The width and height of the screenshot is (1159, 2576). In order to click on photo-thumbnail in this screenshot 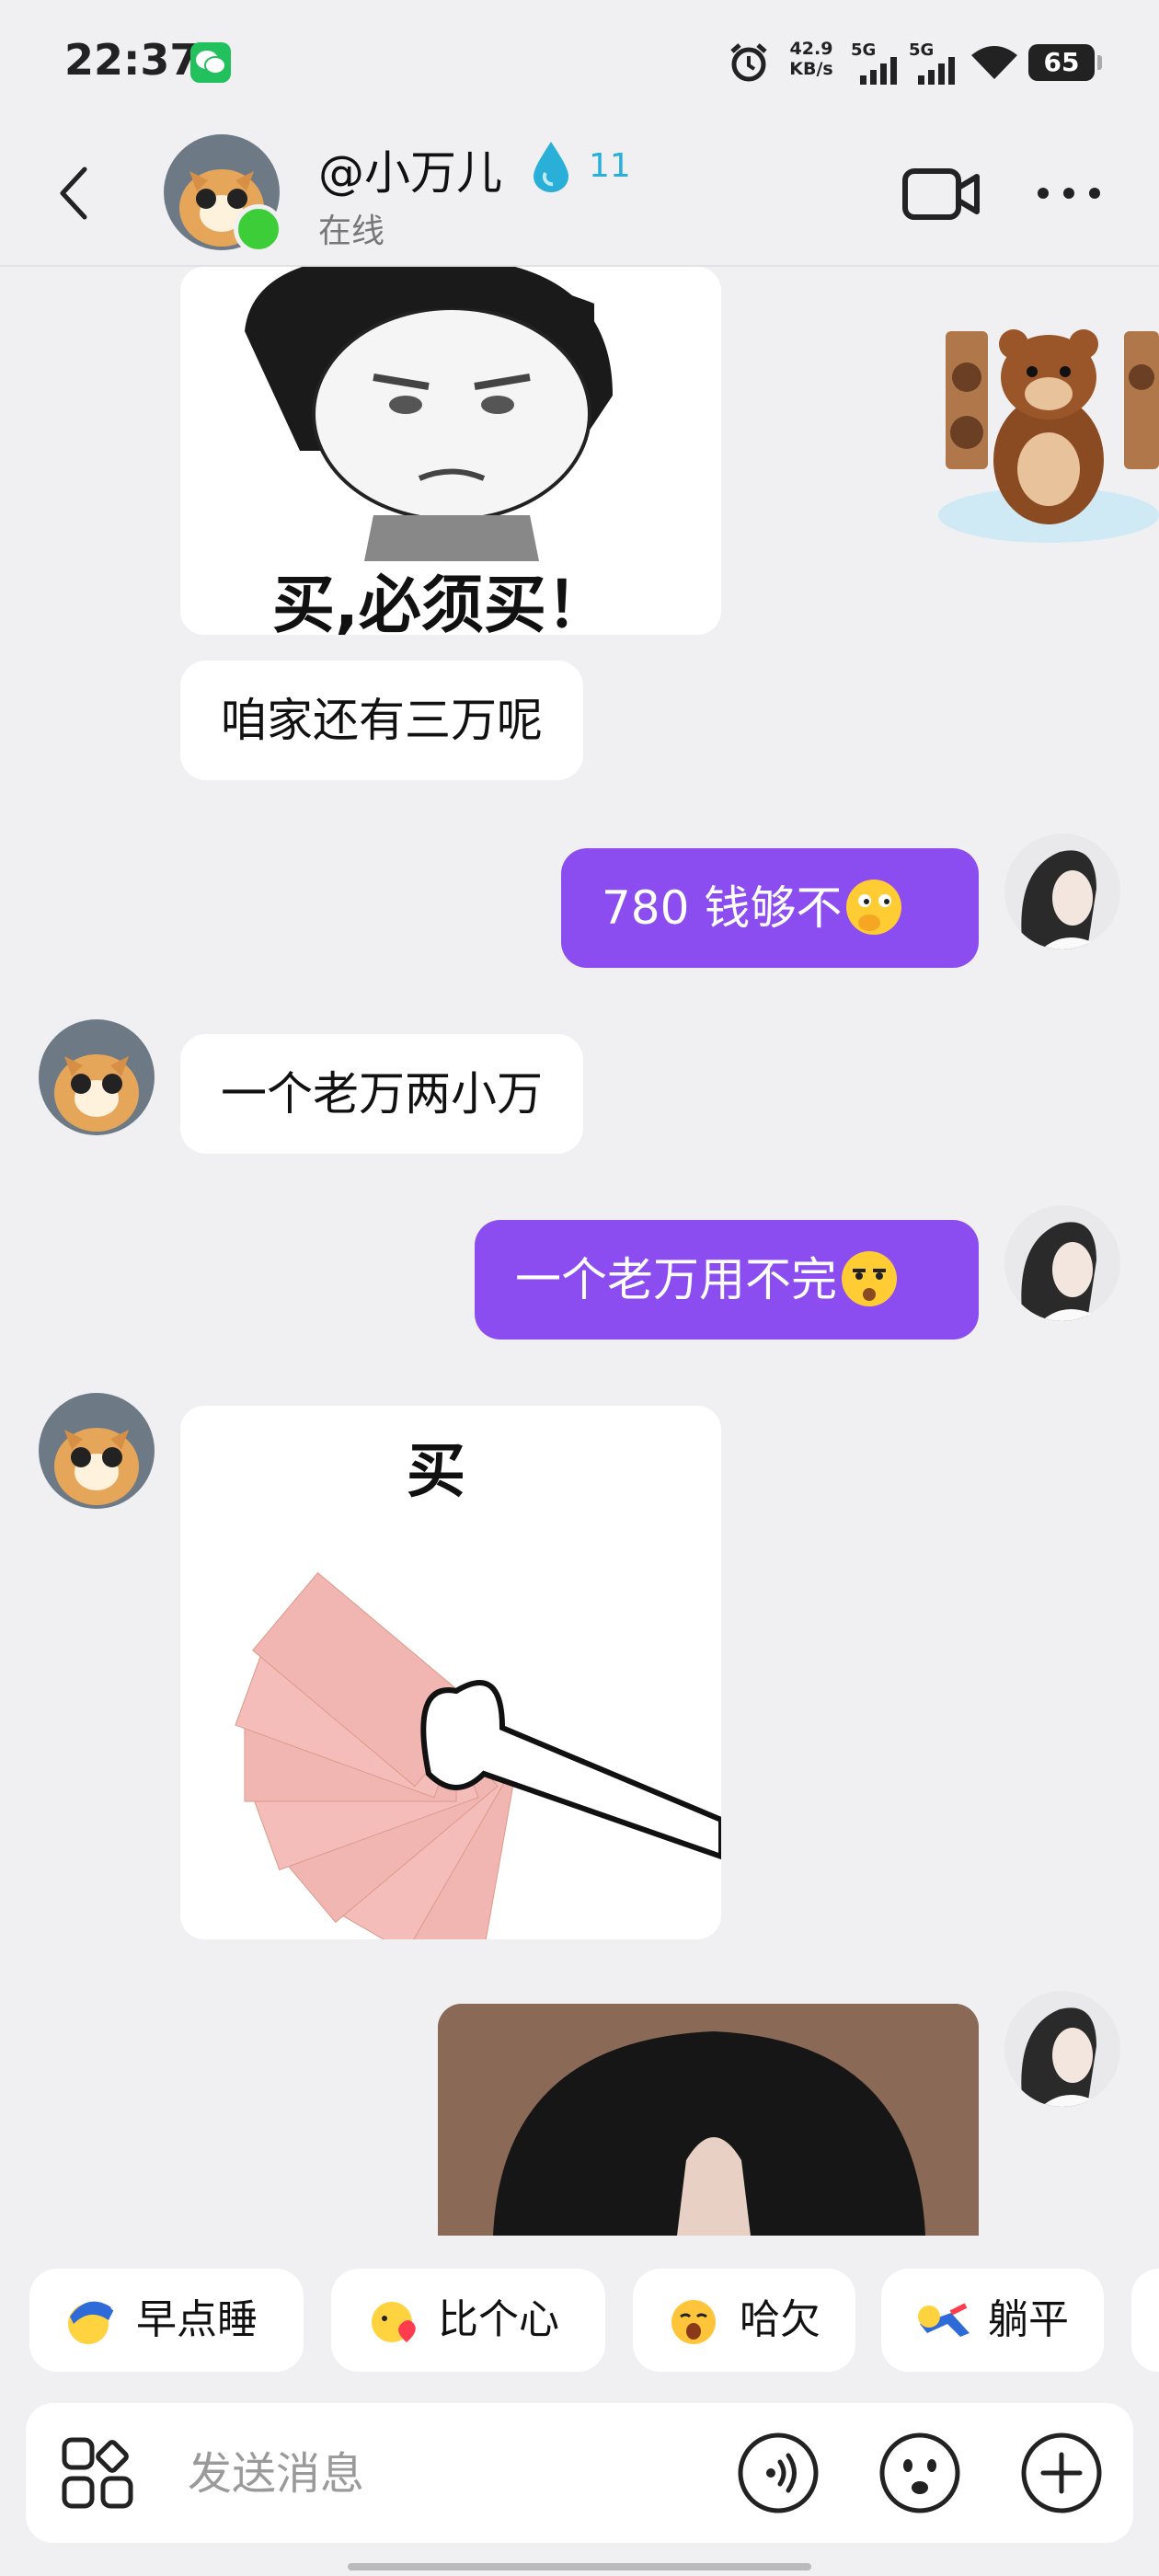, I will do `click(708, 2120)`.